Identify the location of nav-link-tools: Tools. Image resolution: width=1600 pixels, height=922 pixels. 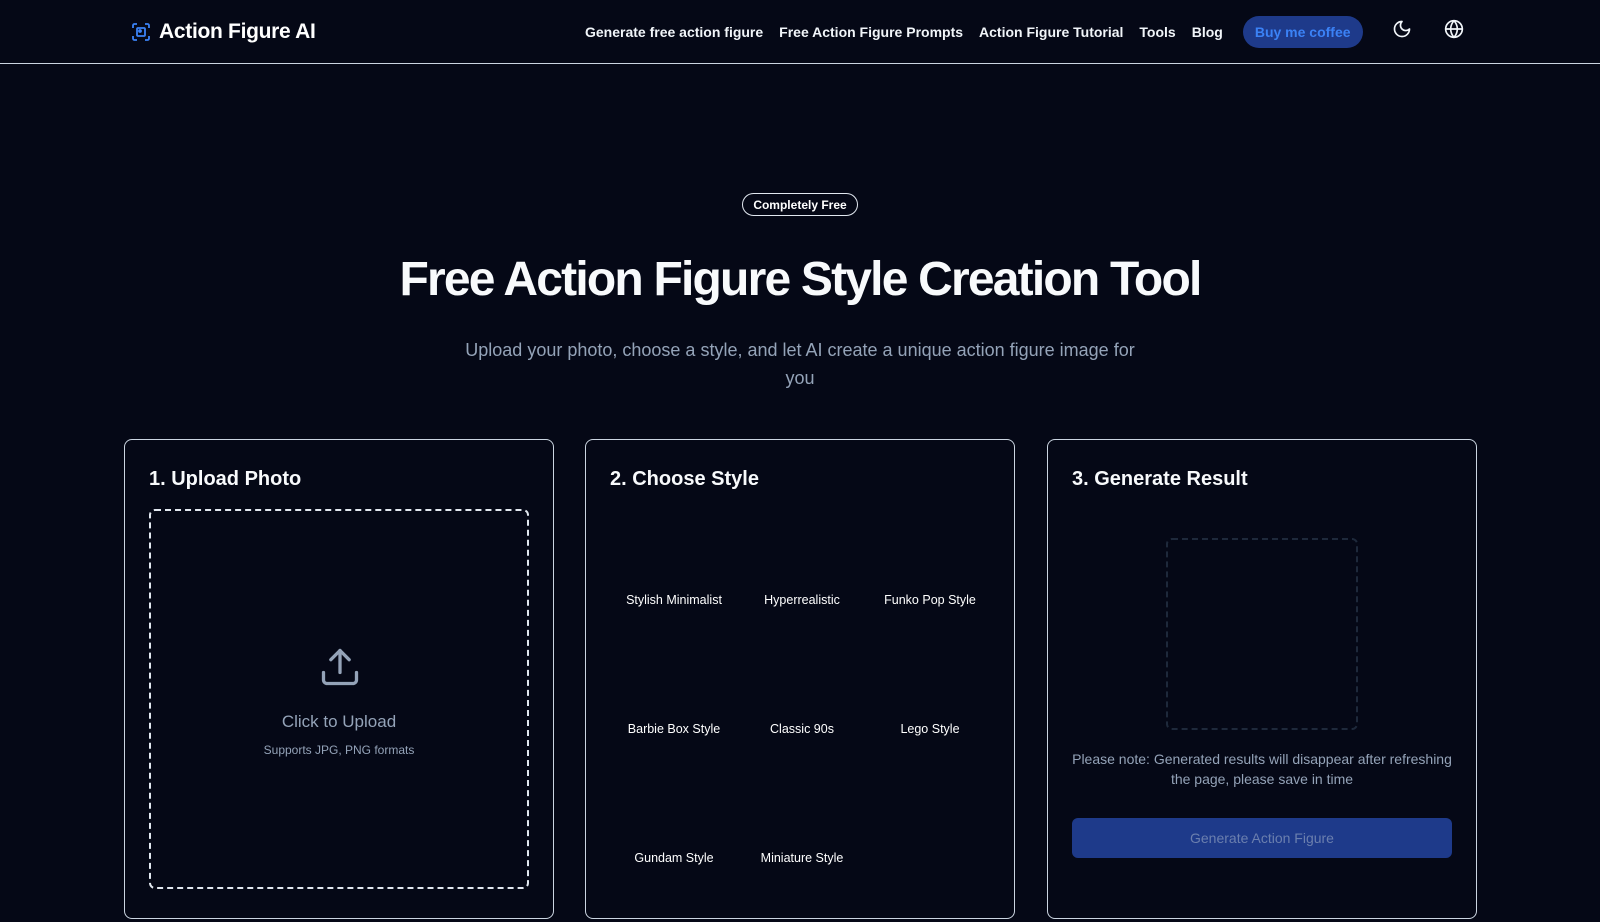
(1157, 32).